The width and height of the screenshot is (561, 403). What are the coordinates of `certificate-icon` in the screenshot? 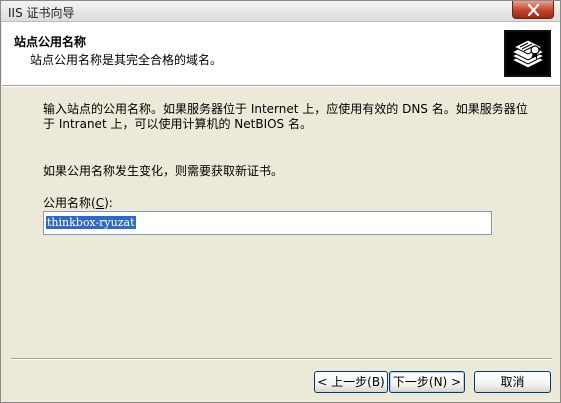 It's located at (527, 53).